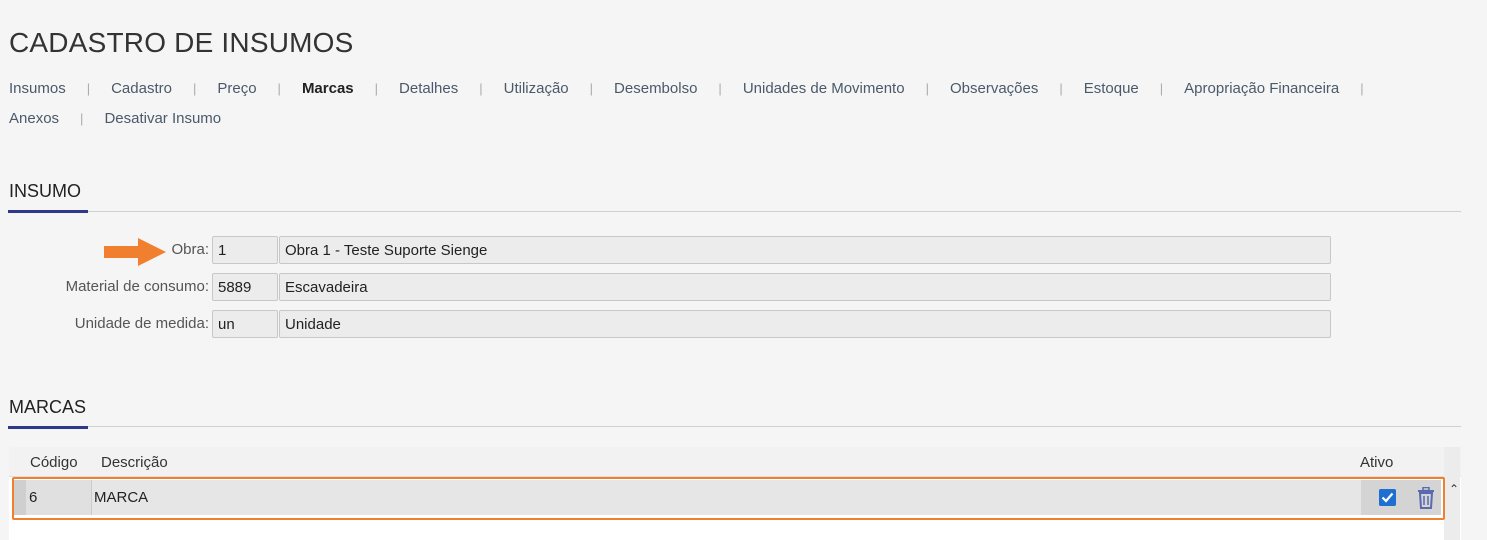  What do you see at coordinates (655, 88) in the screenshot?
I see `tab-desembolso: Desembolso` at bounding box center [655, 88].